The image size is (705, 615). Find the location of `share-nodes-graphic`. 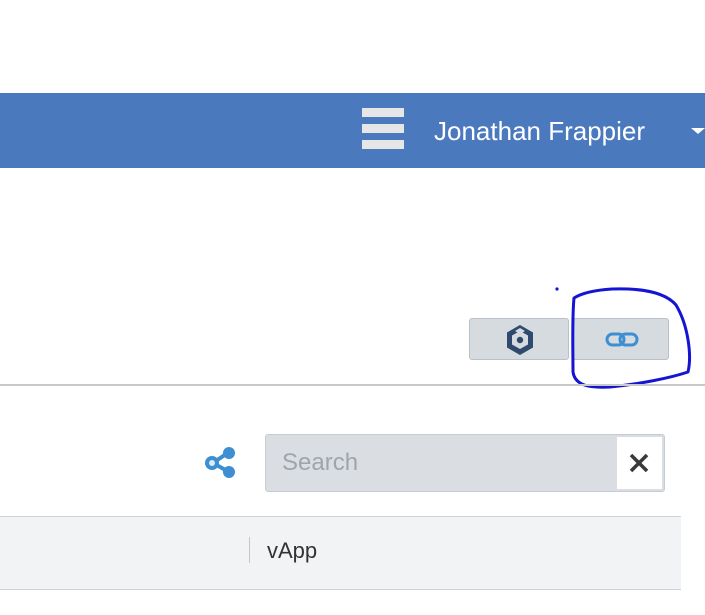

share-nodes-graphic is located at coordinates (220, 462).